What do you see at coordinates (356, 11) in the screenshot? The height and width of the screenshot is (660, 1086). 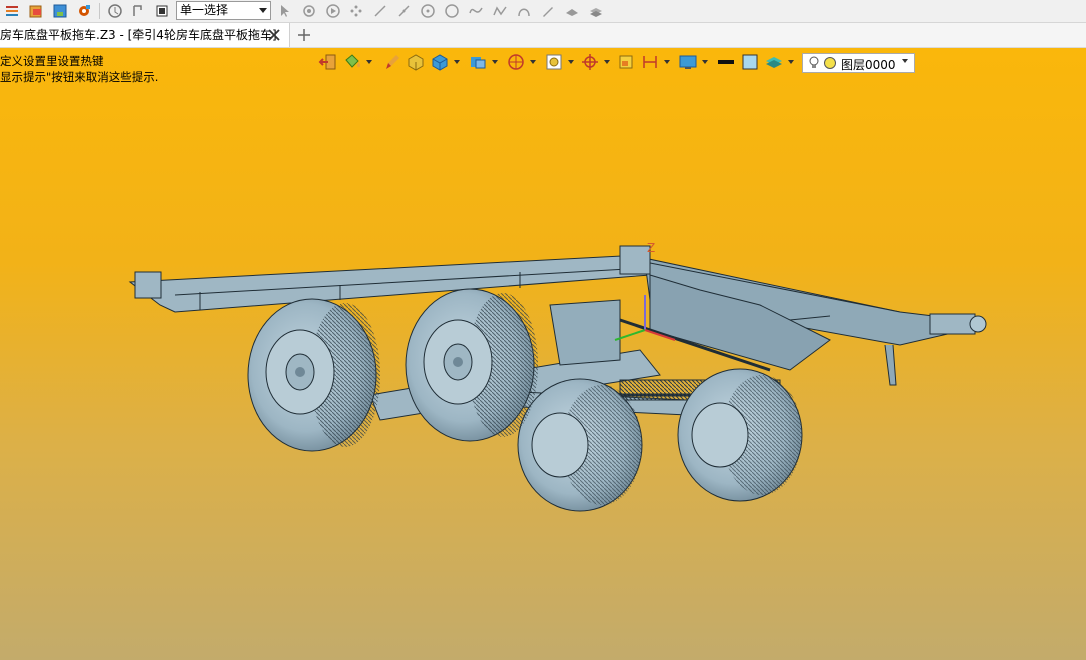 I see `points-icon` at bounding box center [356, 11].